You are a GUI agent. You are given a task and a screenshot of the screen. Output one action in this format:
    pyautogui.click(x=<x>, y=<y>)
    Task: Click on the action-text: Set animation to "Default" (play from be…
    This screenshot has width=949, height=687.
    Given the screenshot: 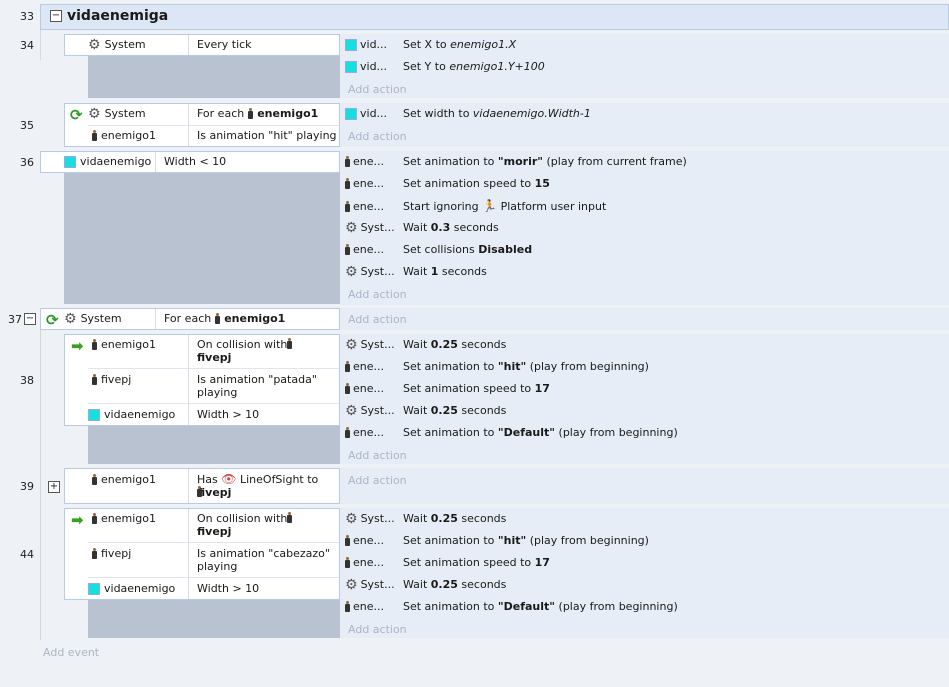 What is the action you would take?
    pyautogui.click(x=540, y=432)
    